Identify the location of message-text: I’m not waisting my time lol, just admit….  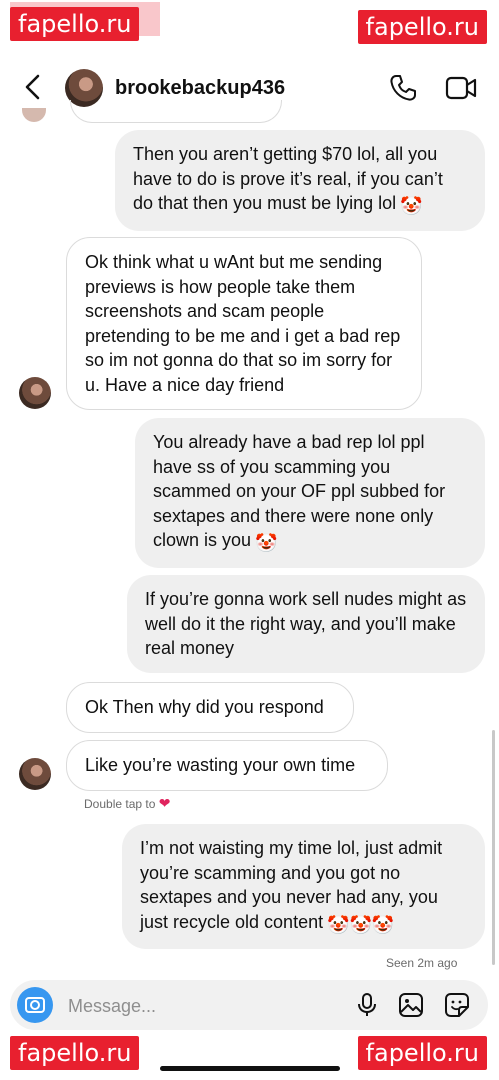
(291, 885).